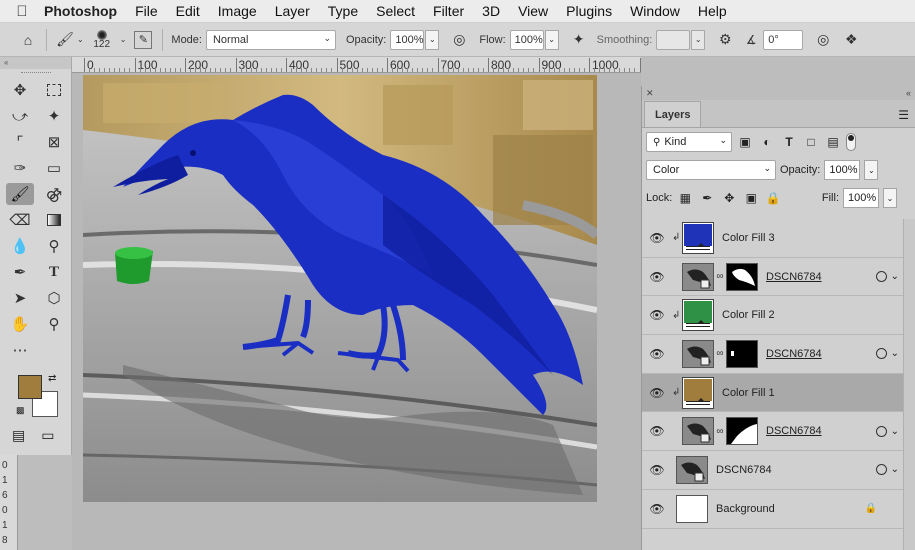 This screenshot has height=550, width=915. I want to click on marquee-tool-icon, so click(54, 90).